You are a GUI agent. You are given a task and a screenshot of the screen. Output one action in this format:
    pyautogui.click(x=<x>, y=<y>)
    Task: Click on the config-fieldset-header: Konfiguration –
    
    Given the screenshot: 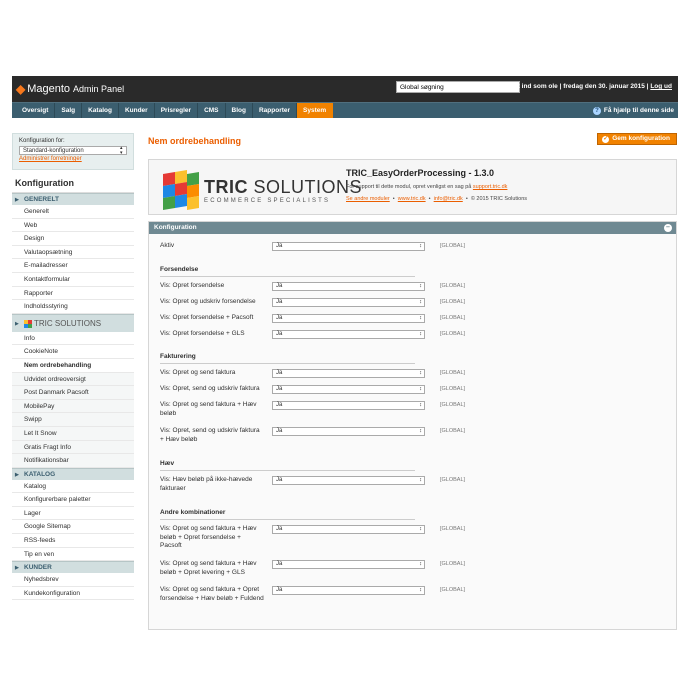 What is the action you would take?
    pyautogui.click(x=412, y=228)
    